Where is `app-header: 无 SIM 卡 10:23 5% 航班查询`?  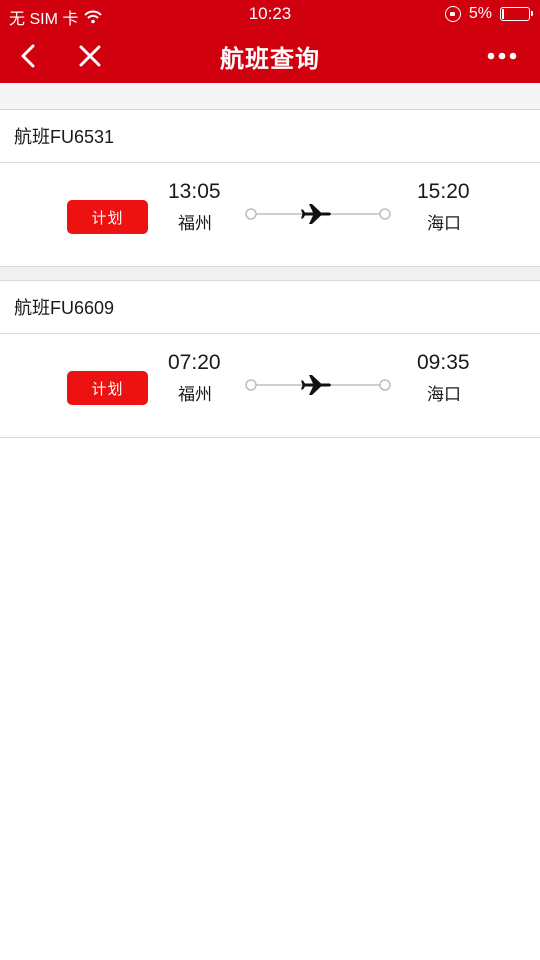
app-header: 无 SIM 卡 10:23 5% 航班查询 is located at coordinates (270, 41).